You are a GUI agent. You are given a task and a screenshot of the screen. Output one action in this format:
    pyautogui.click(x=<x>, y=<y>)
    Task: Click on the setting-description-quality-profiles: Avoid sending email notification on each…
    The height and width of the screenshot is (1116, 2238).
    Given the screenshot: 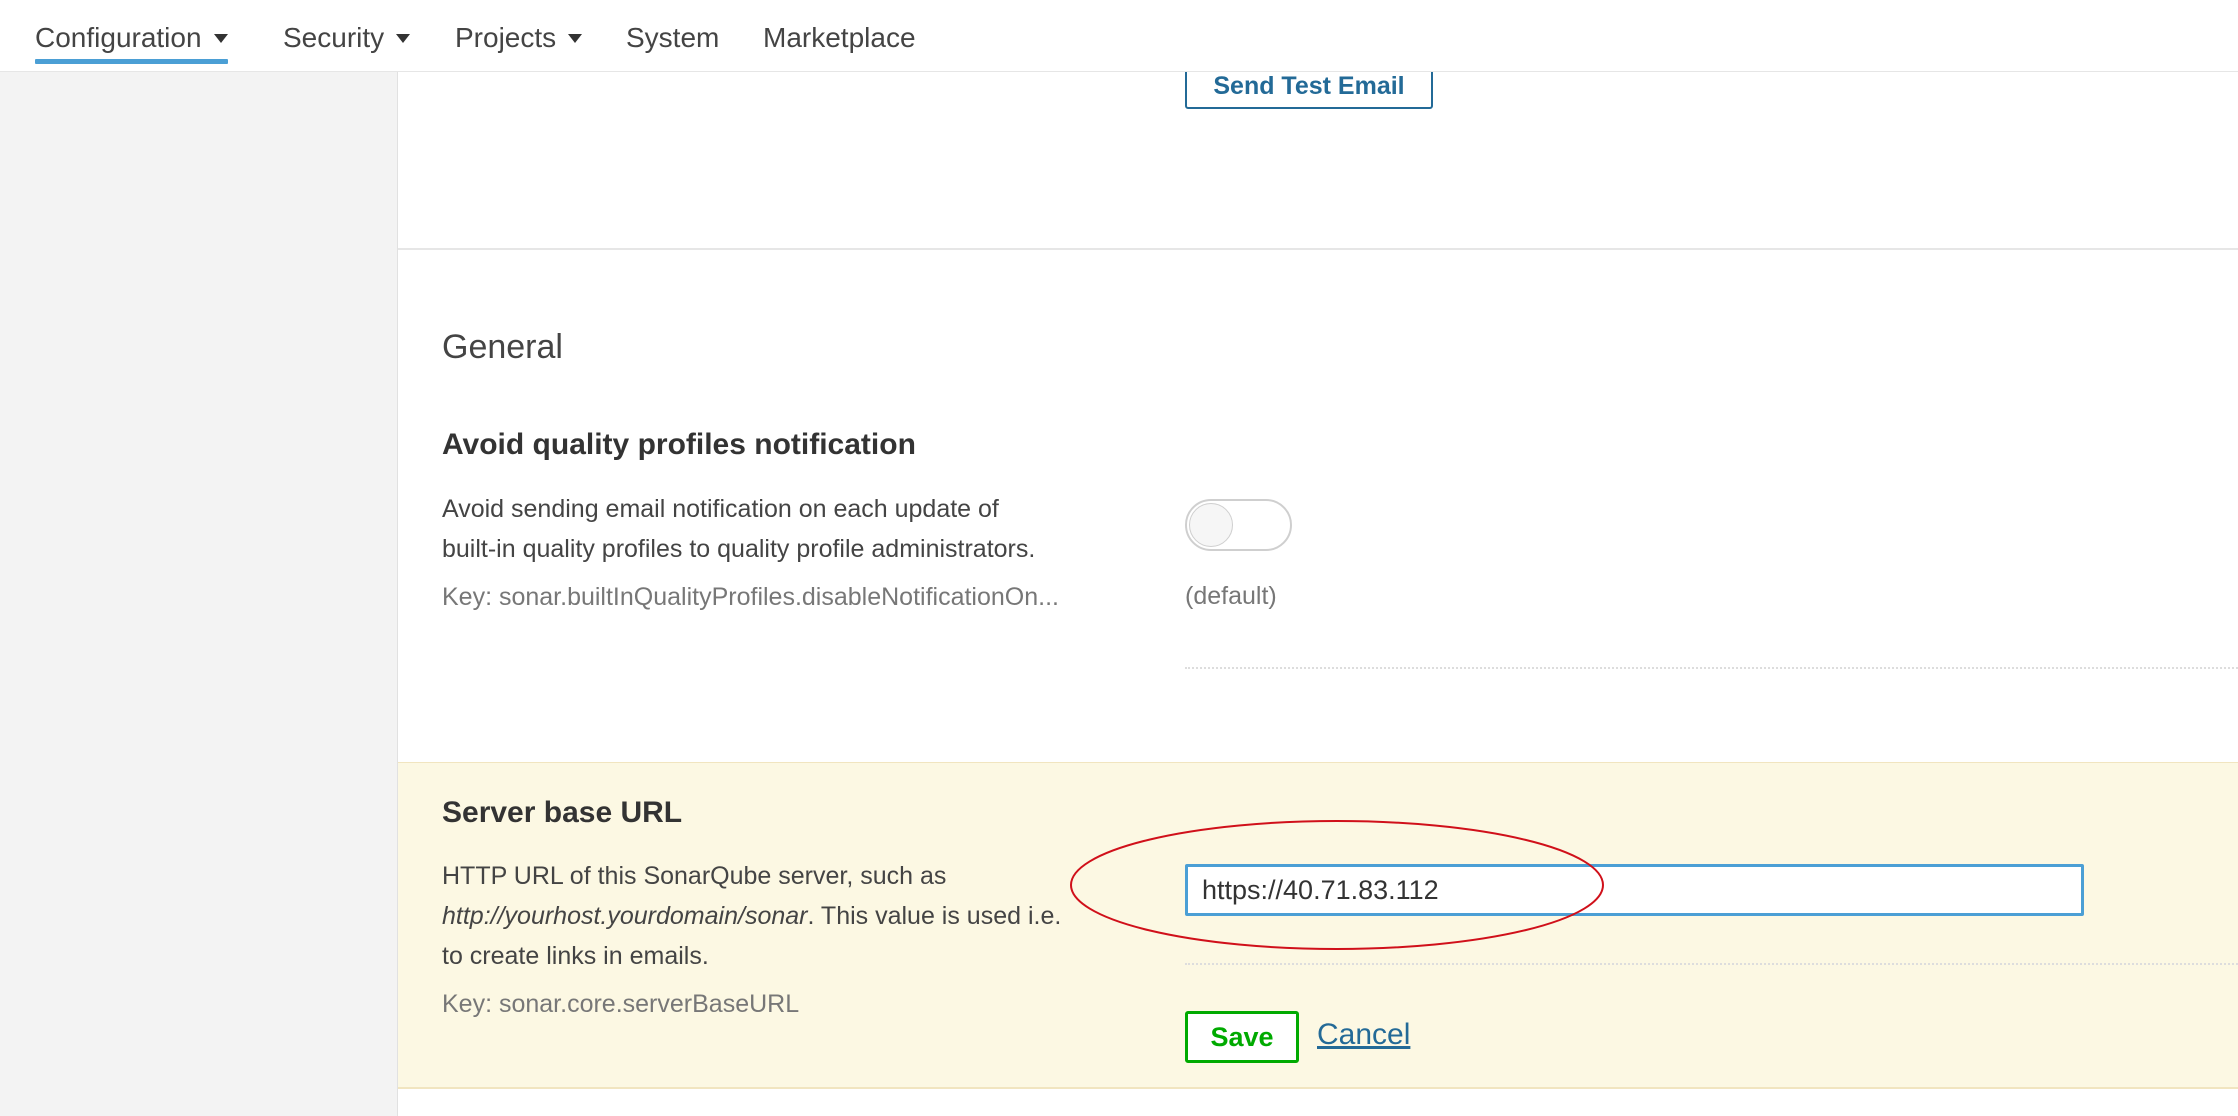 What is the action you would take?
    pyautogui.click(x=772, y=529)
    